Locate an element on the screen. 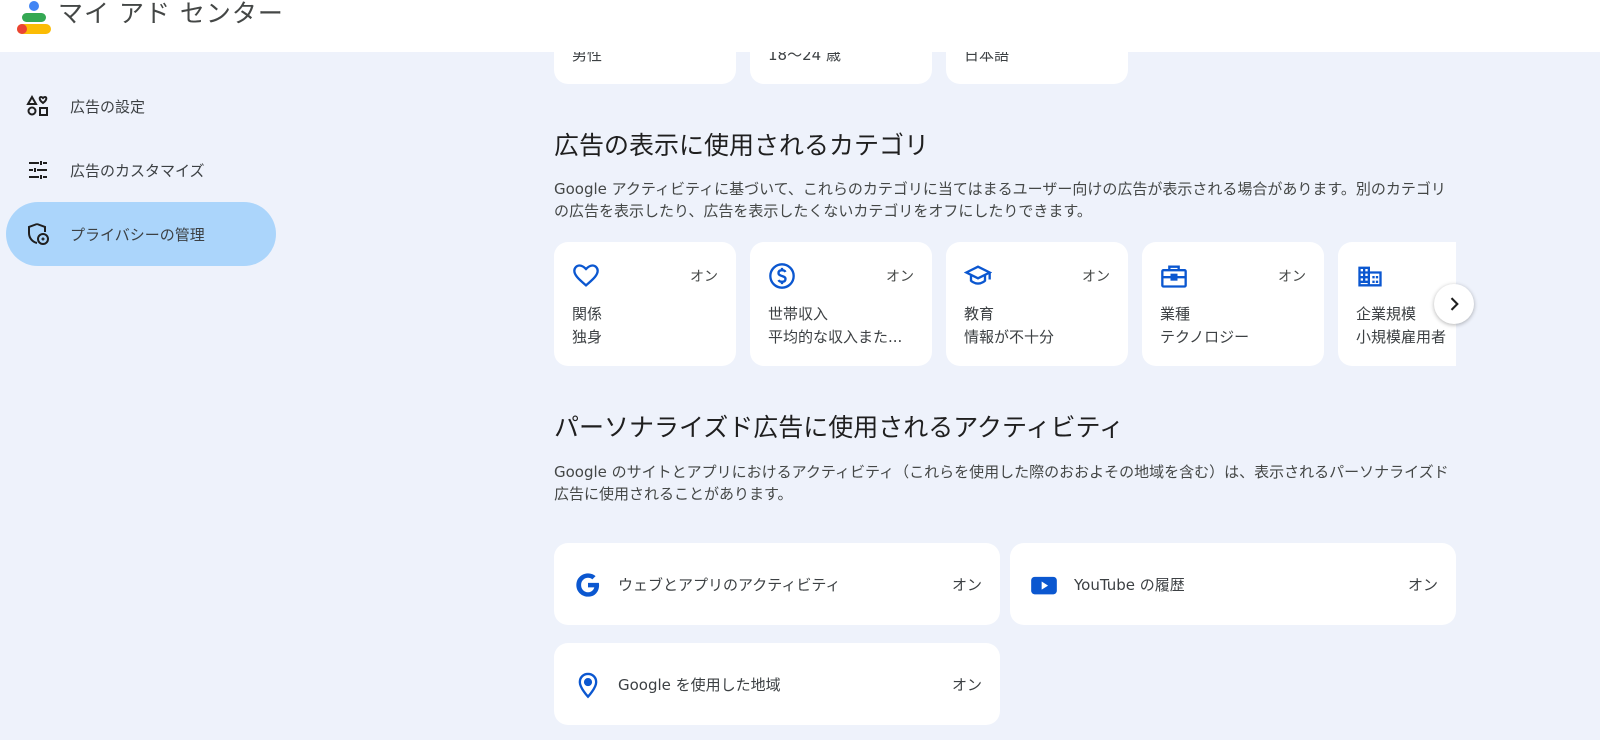  activity-label: ウェブとアプリのアクティビティ is located at coordinates (729, 585).